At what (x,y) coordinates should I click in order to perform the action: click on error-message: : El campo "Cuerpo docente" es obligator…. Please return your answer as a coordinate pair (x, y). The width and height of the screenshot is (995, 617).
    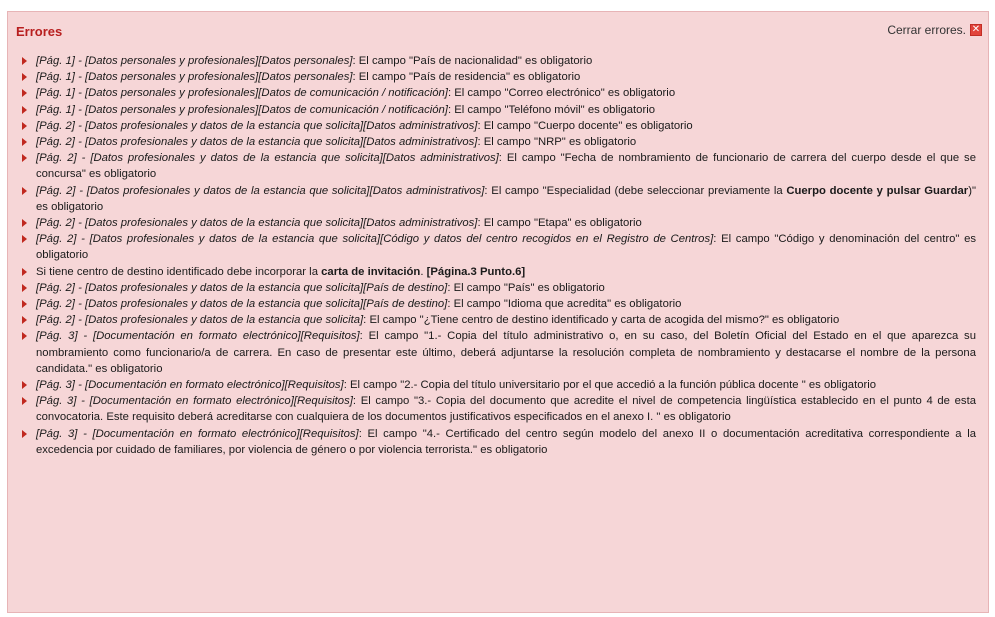
    Looking at the image, I should click on (585, 125).